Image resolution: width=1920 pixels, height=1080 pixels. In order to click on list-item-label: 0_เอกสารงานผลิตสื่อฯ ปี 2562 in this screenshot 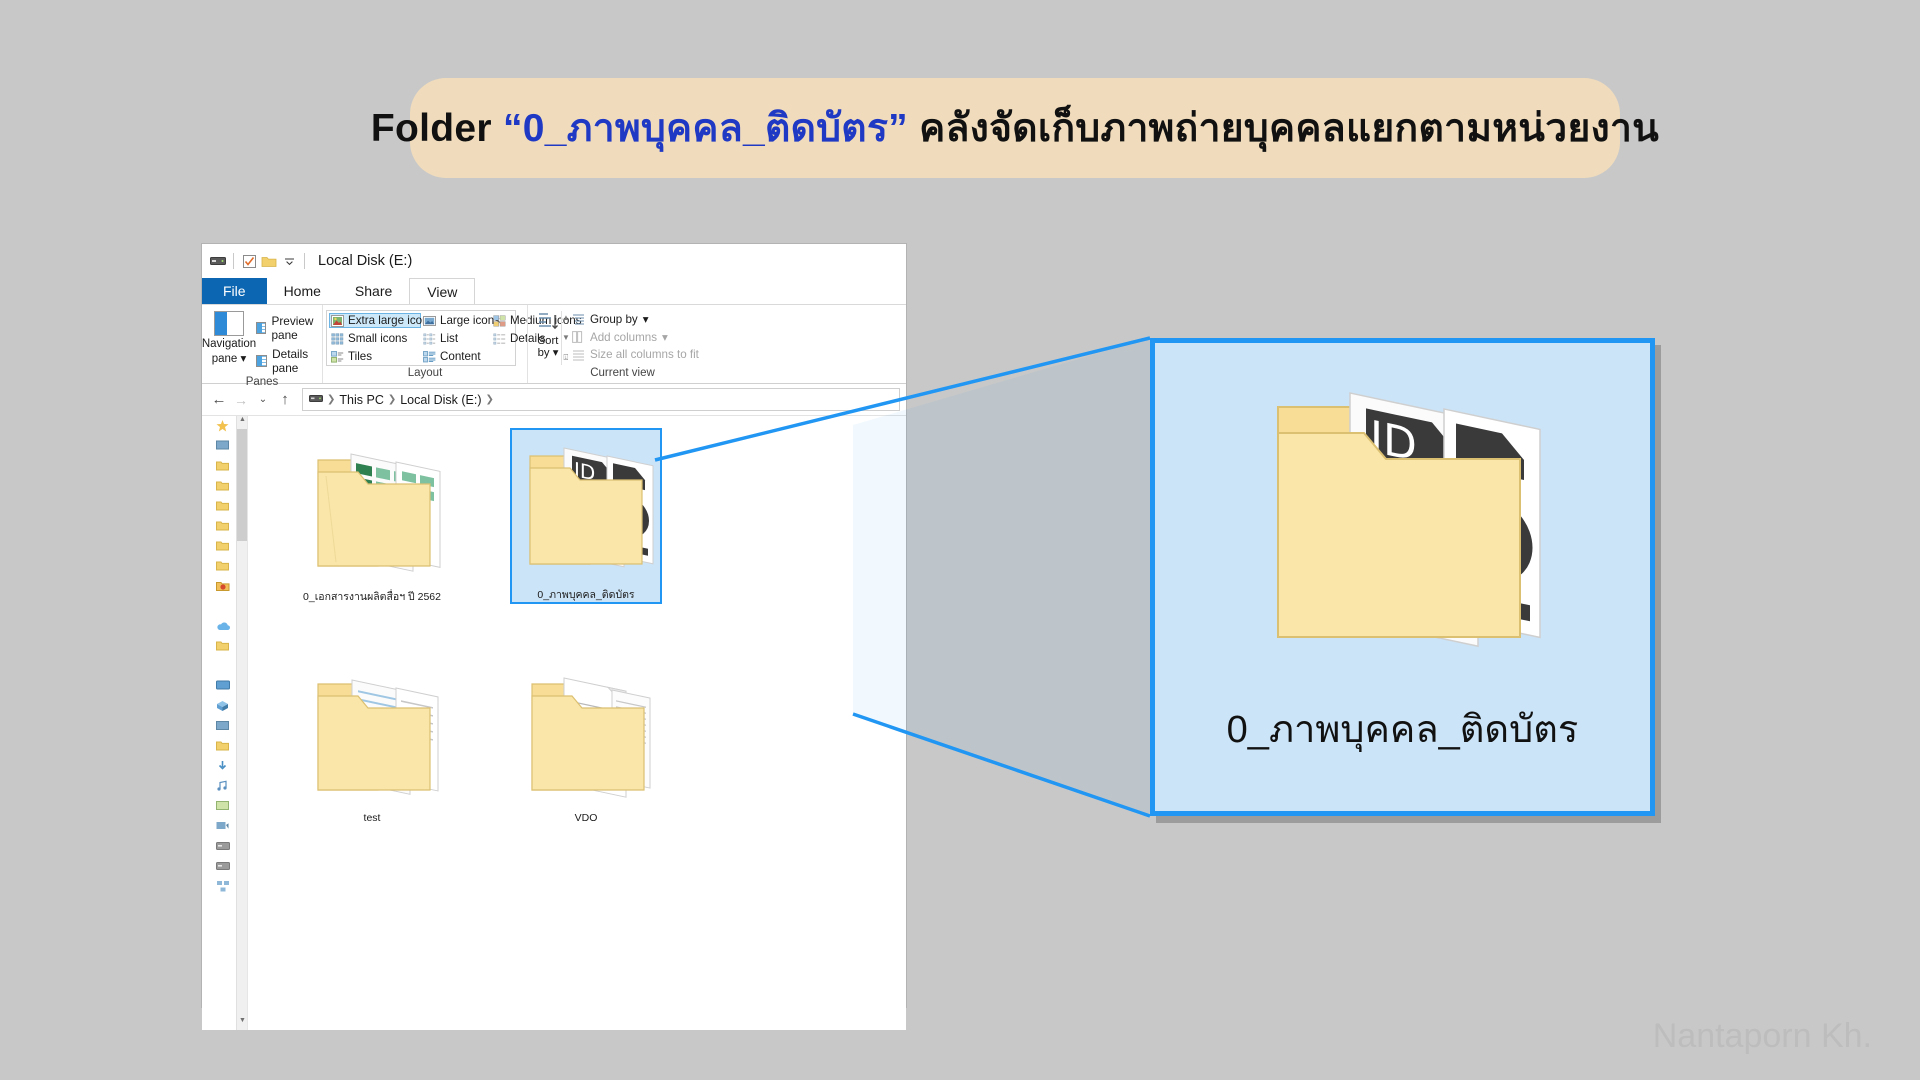, I will do `click(372, 597)`.